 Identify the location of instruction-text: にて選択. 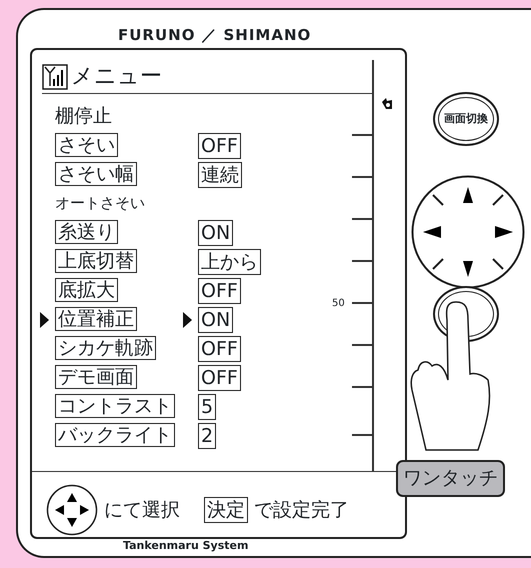
(142, 510).